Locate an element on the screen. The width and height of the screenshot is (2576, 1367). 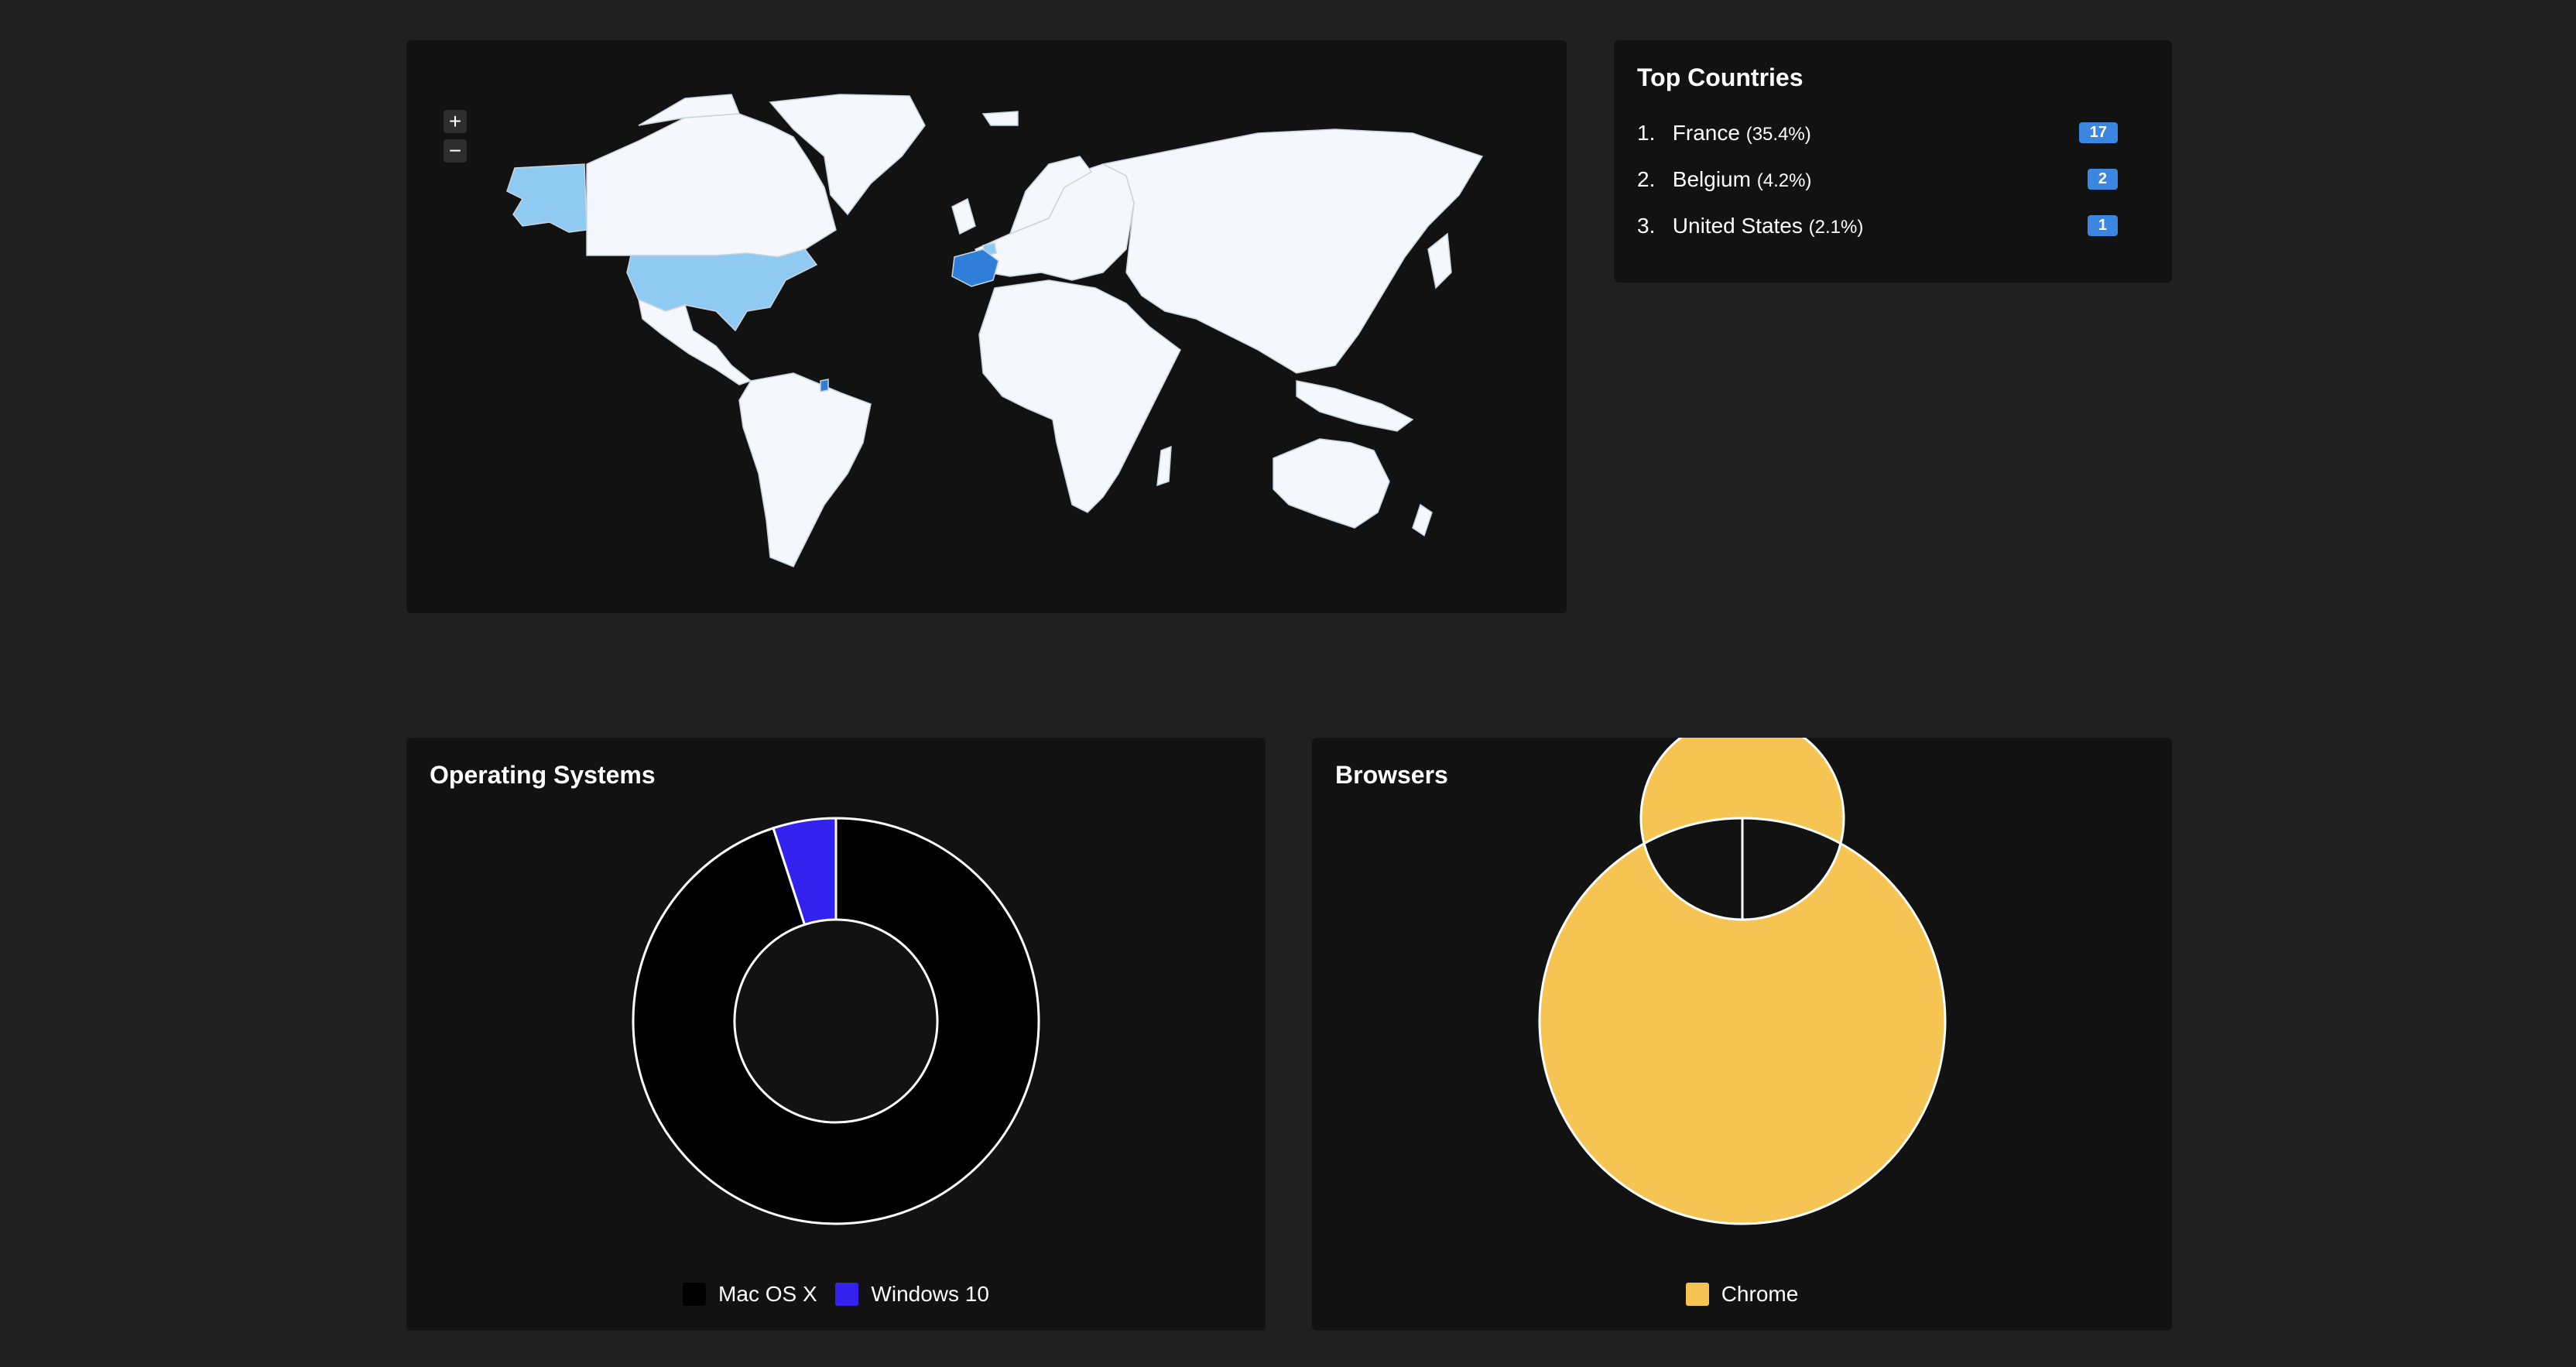
country-name: Belgium is located at coordinates (1711, 179).